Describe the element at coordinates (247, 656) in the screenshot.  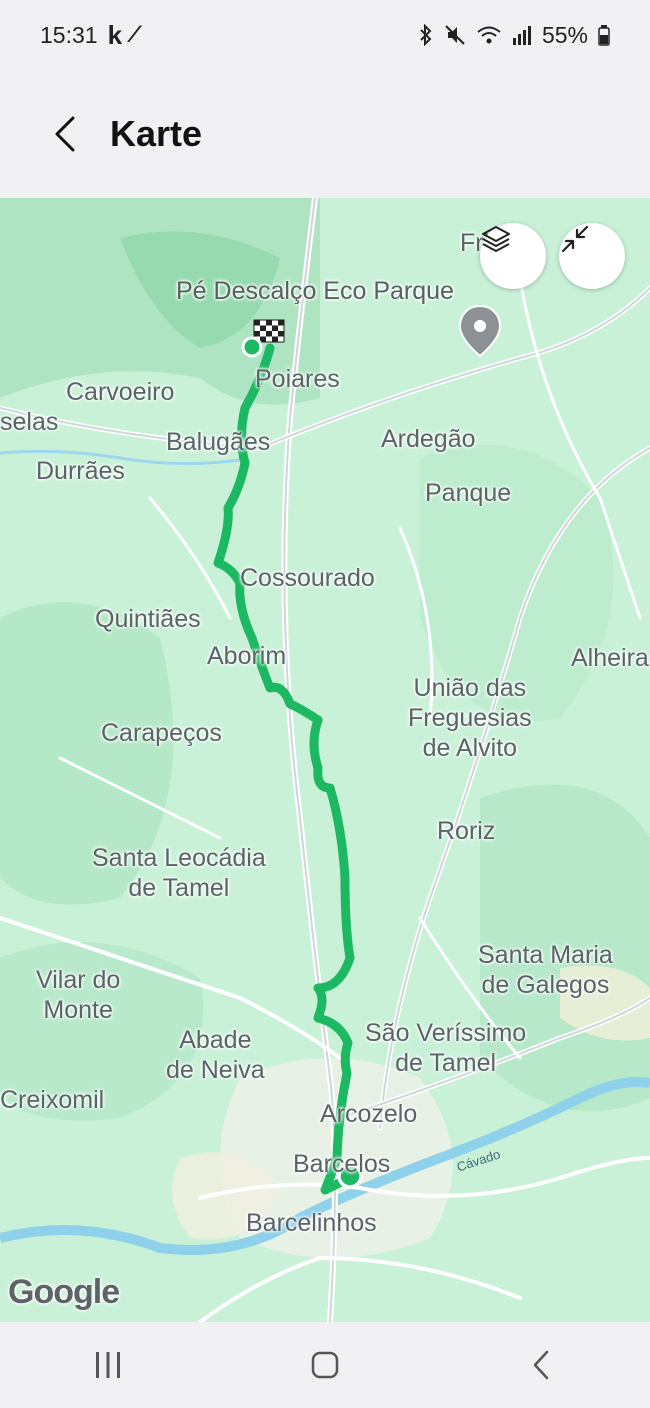
I see `place-label-aborim: Aborim` at that location.